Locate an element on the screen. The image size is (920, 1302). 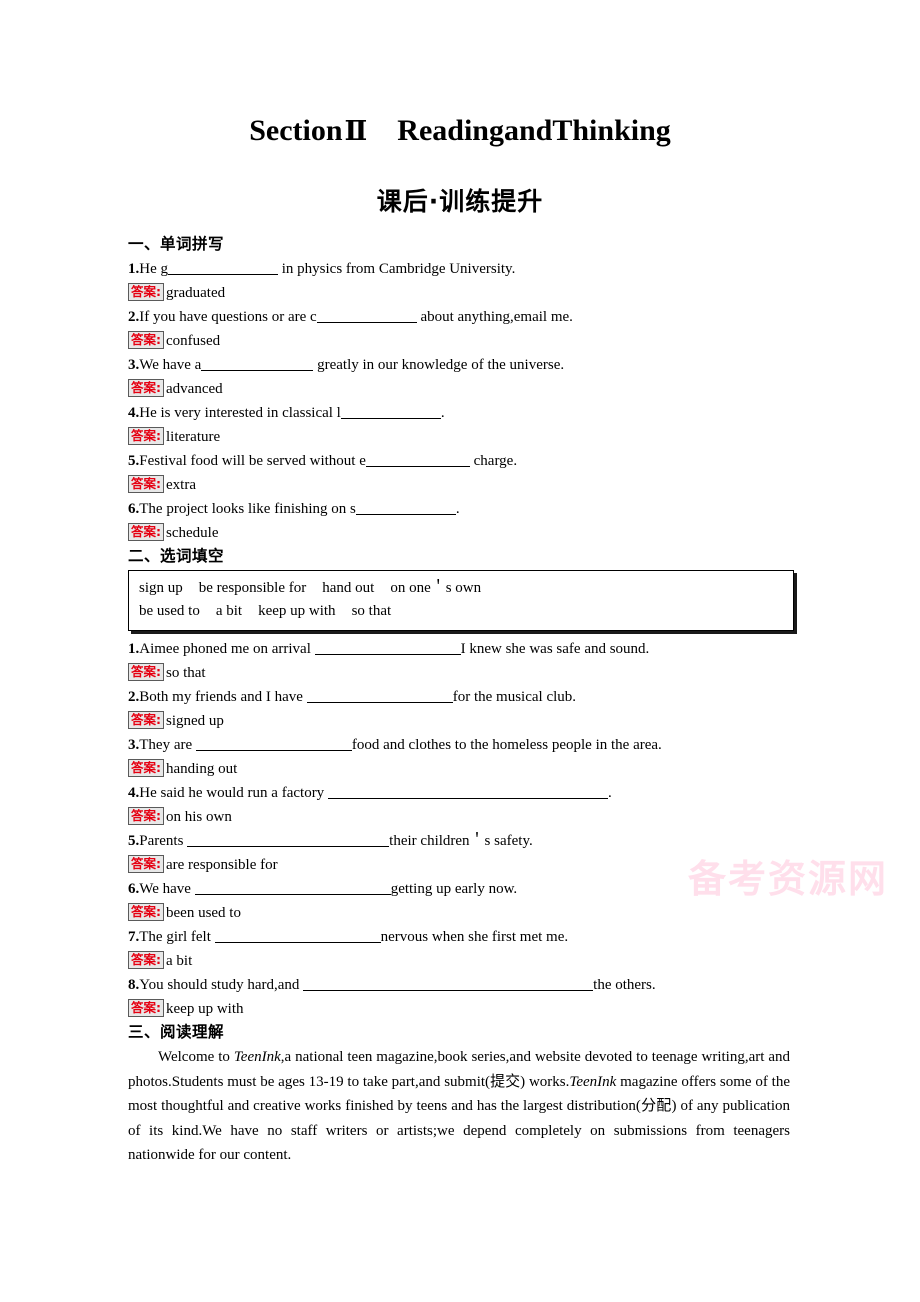
word-bank-item: be responsible for is located at coordinates (252, 588).